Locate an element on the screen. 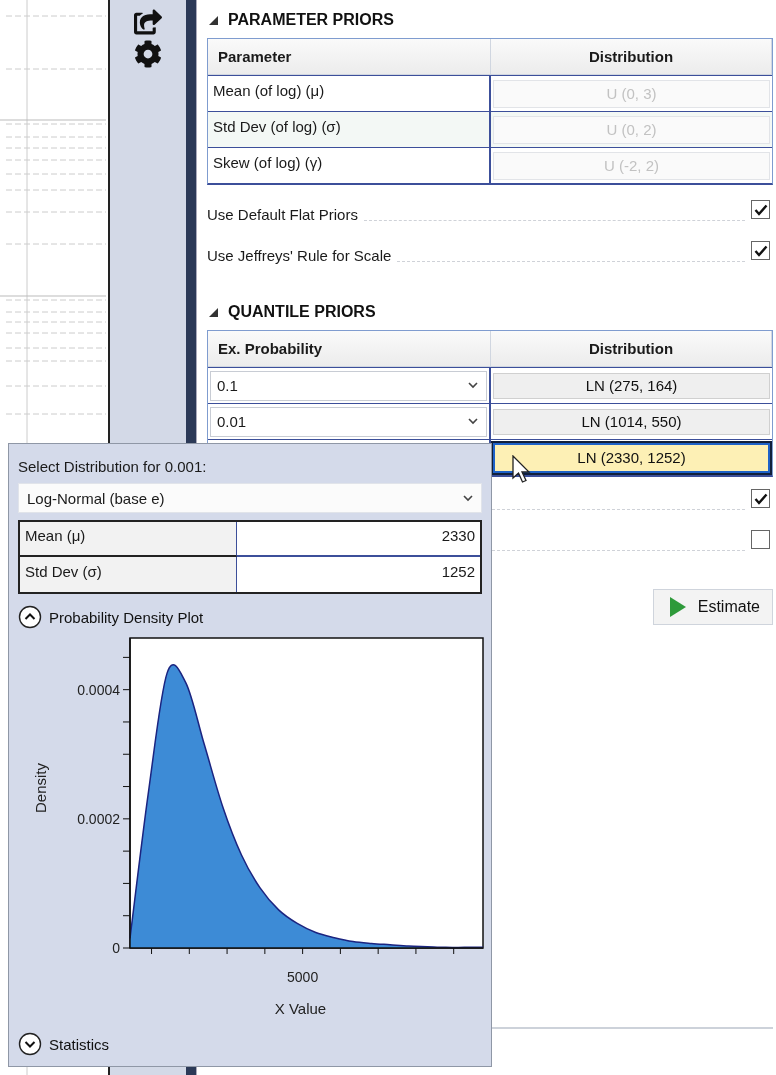  parameter-value-field: 2330 is located at coordinates (358, 539).